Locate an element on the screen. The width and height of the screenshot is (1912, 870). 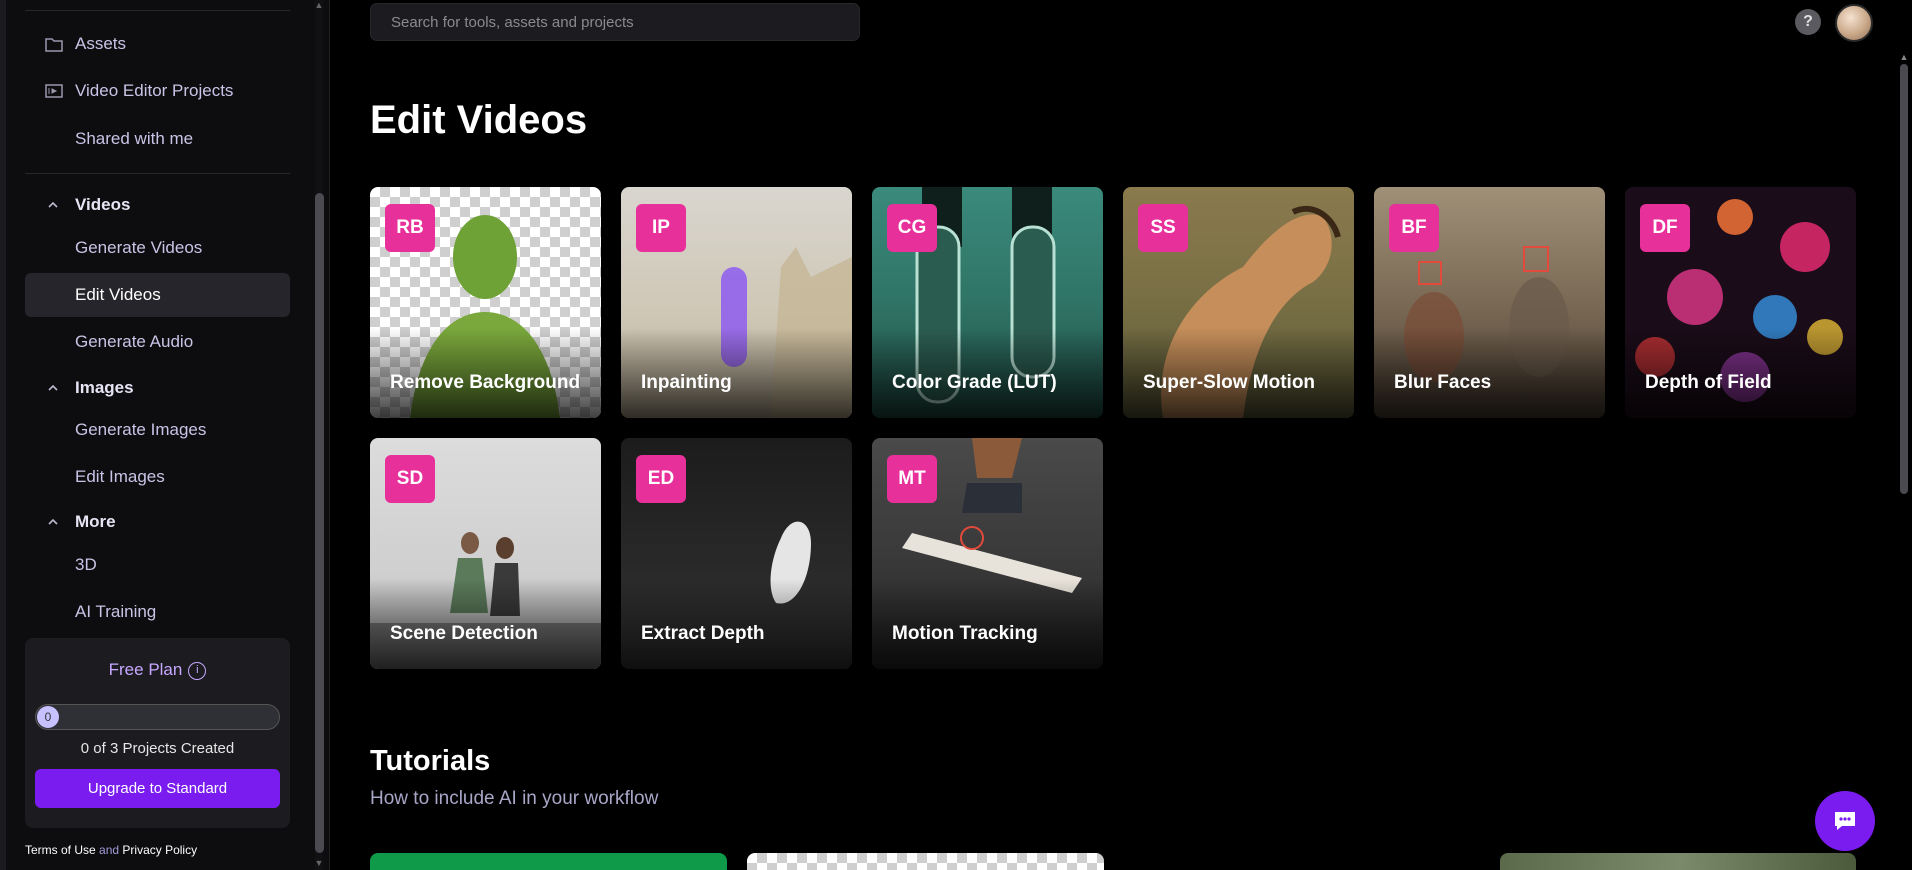
terms-link: Terms of Use is located at coordinates (60, 850).